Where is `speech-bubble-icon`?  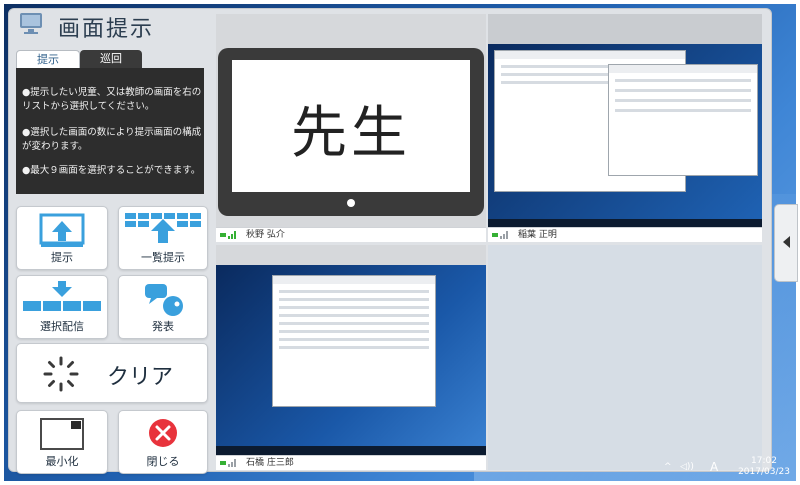 speech-bubble-icon is located at coordinates (164, 300).